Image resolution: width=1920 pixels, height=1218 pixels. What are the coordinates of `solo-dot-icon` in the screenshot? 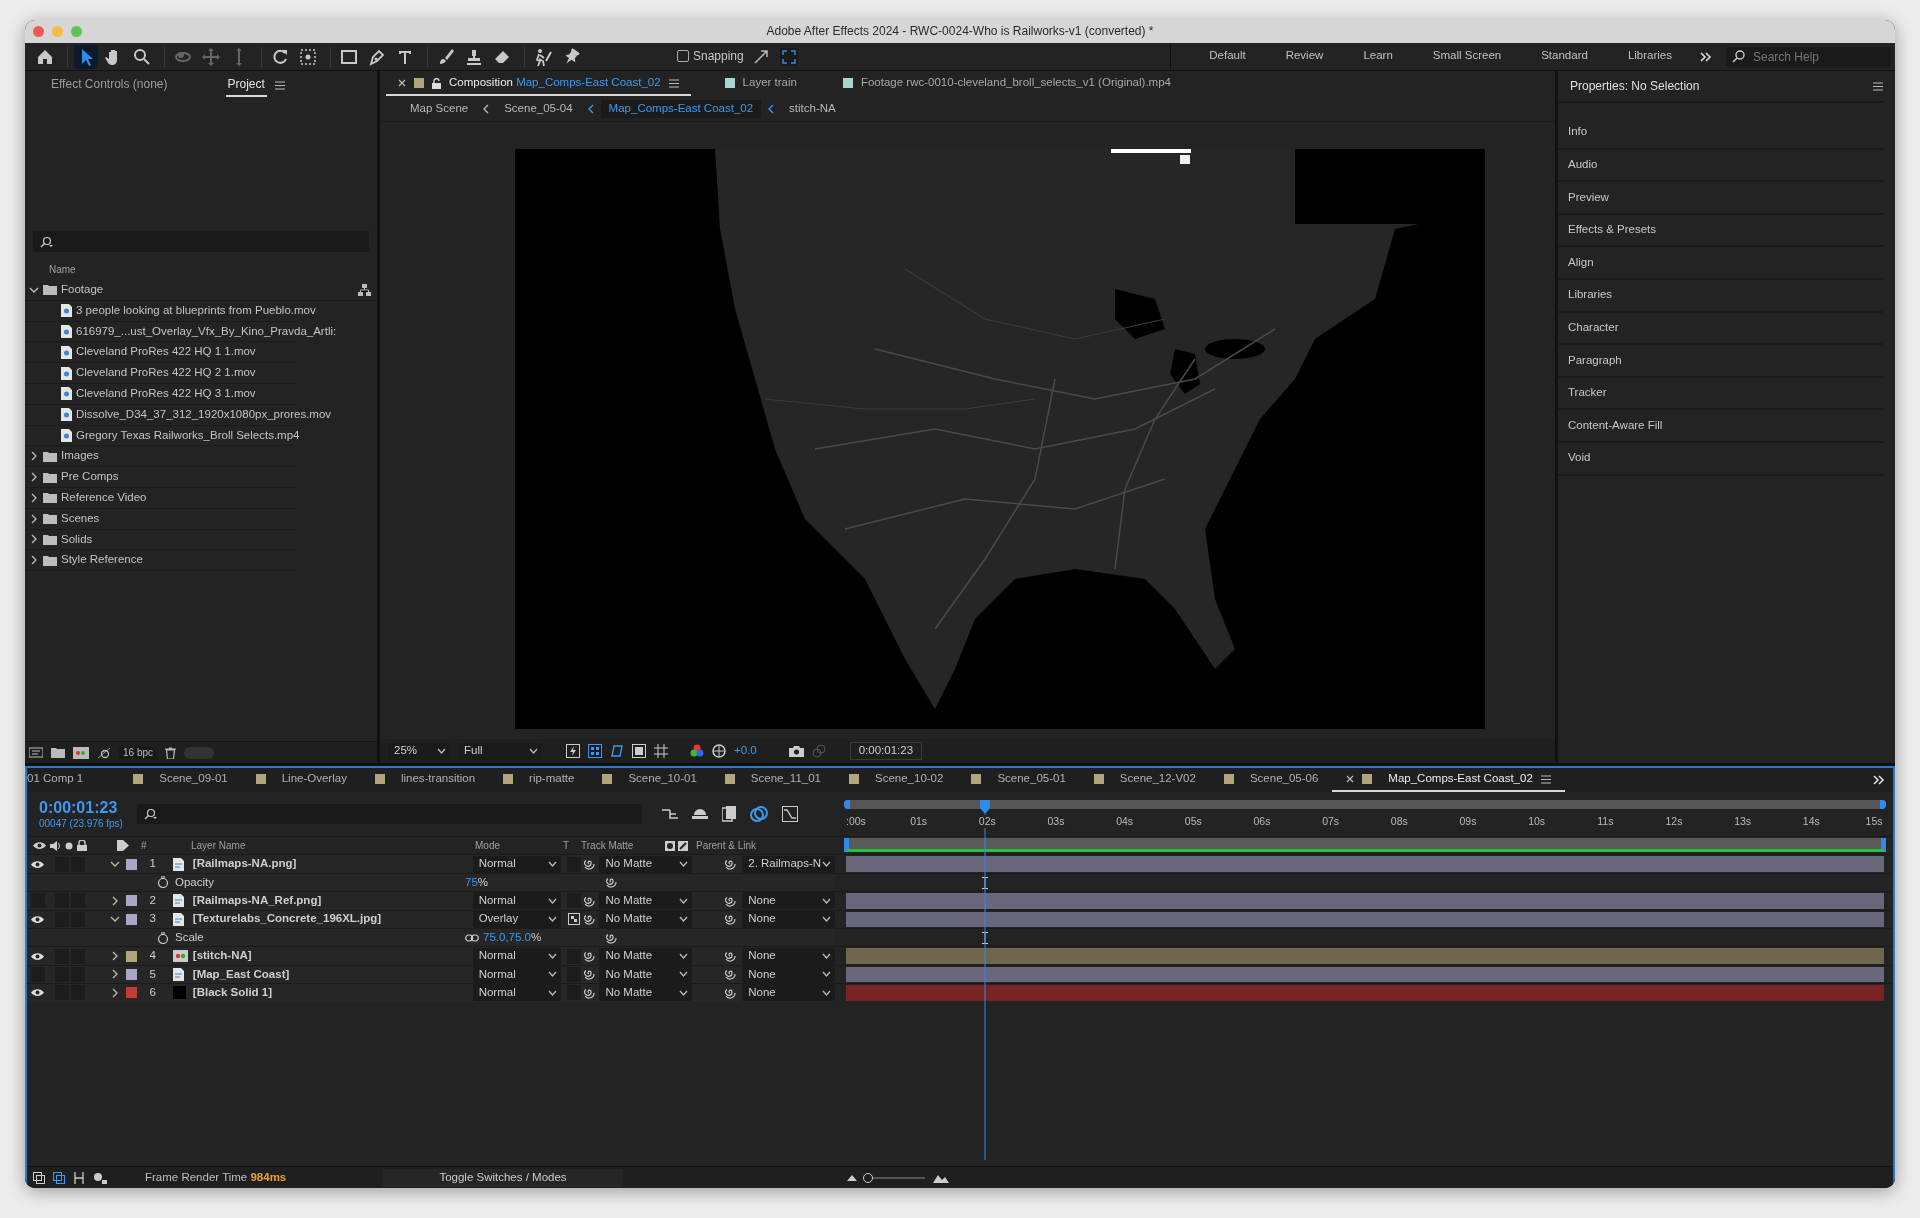 It's located at (69, 845).